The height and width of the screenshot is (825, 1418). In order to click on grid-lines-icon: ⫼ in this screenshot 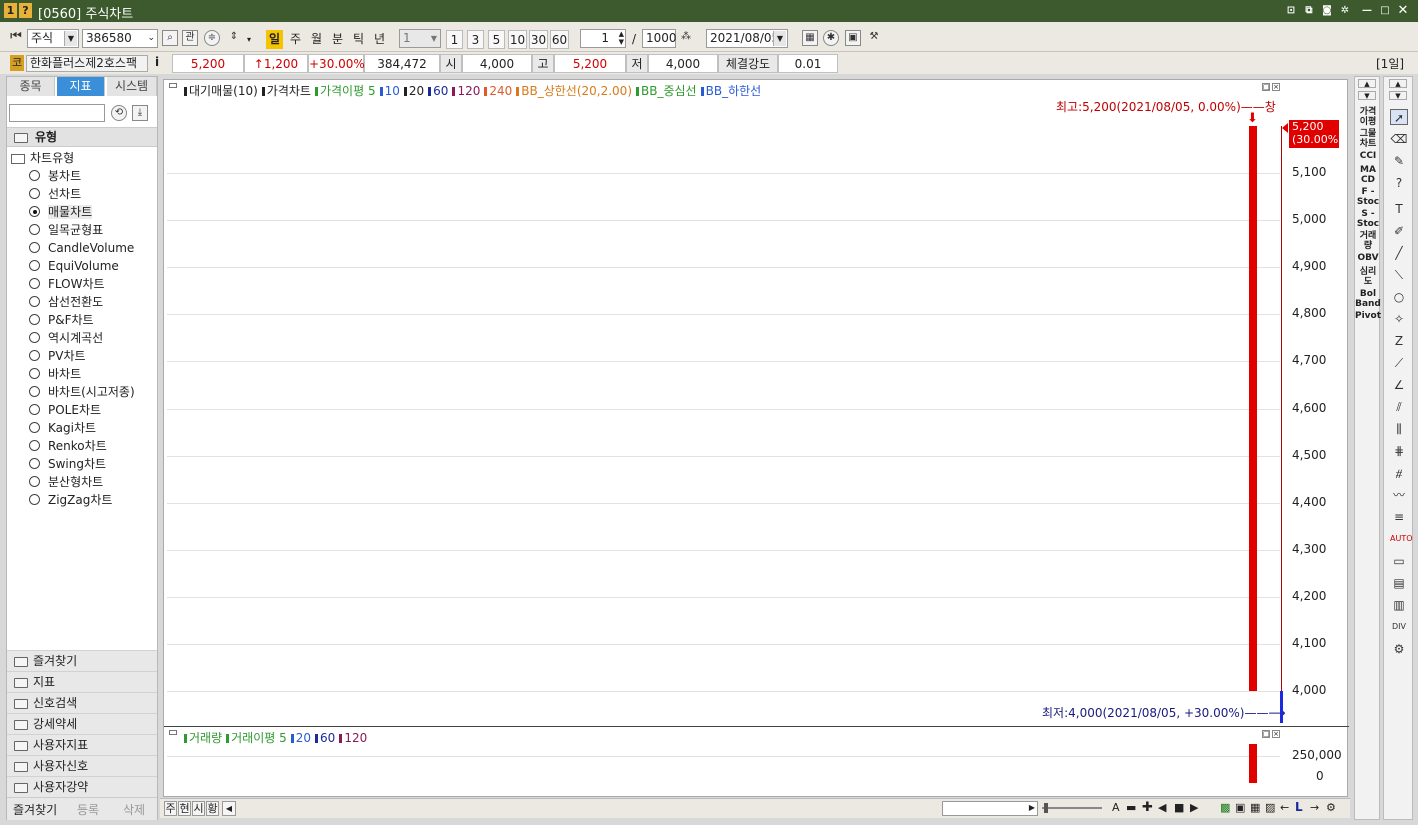, I will do `click(1399, 429)`.